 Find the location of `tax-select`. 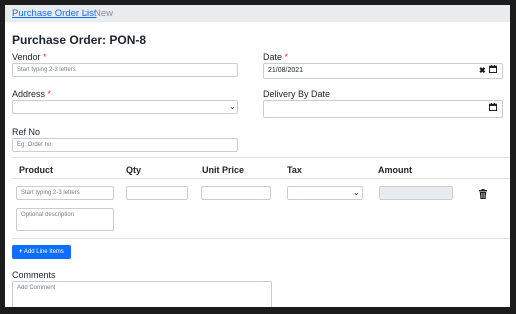

tax-select is located at coordinates (325, 193).